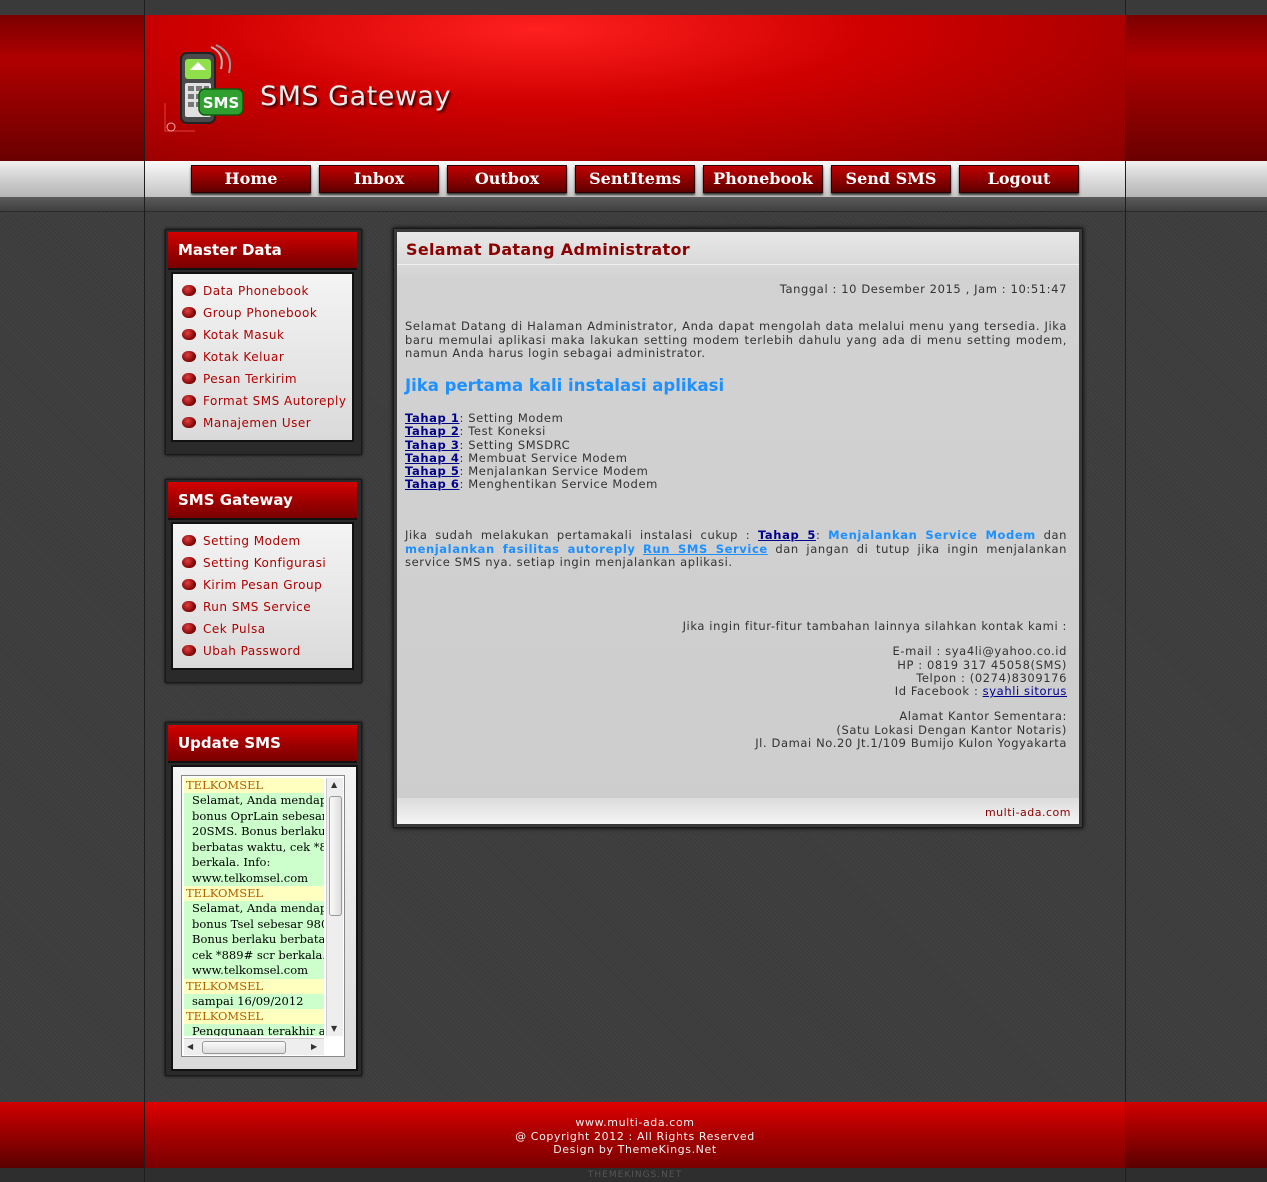 The height and width of the screenshot is (1182, 1267). I want to click on site-title: SMS Gateway, so click(355, 96).